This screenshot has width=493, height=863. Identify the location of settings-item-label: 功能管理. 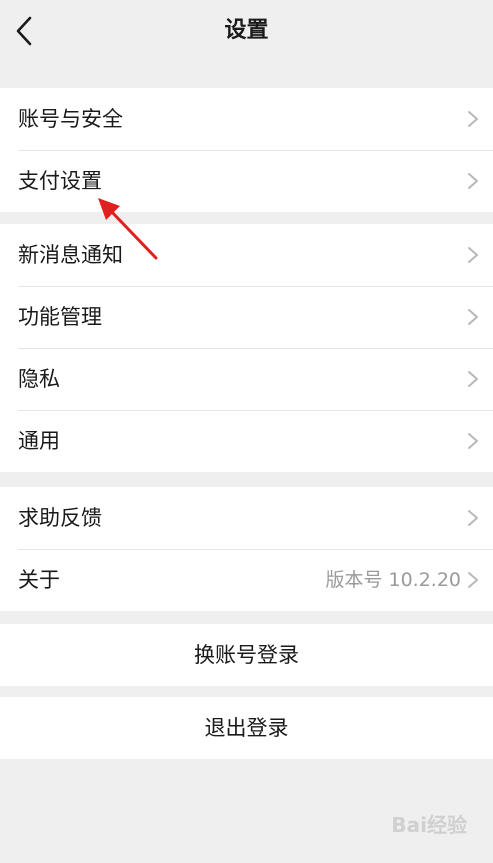
(60, 317).